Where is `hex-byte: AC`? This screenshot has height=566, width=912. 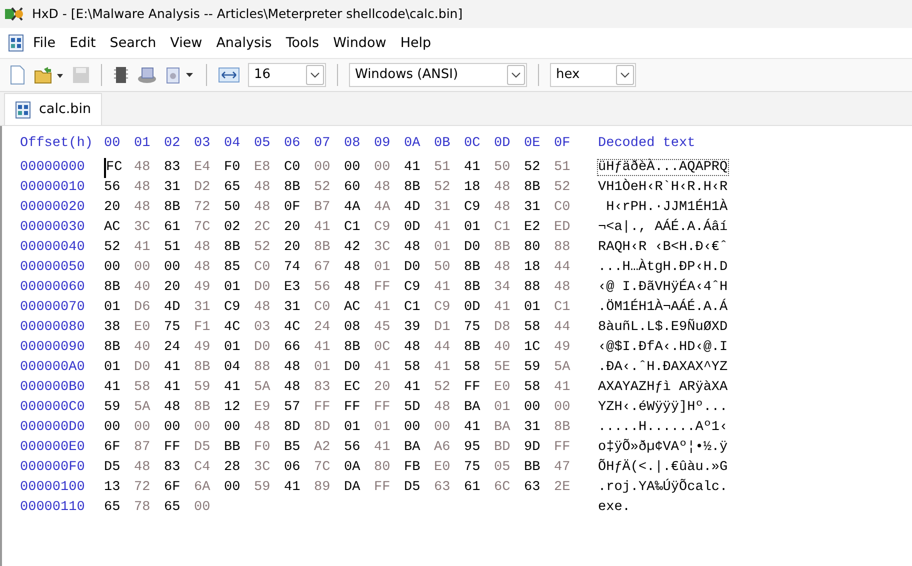 hex-byte: AC is located at coordinates (119, 228).